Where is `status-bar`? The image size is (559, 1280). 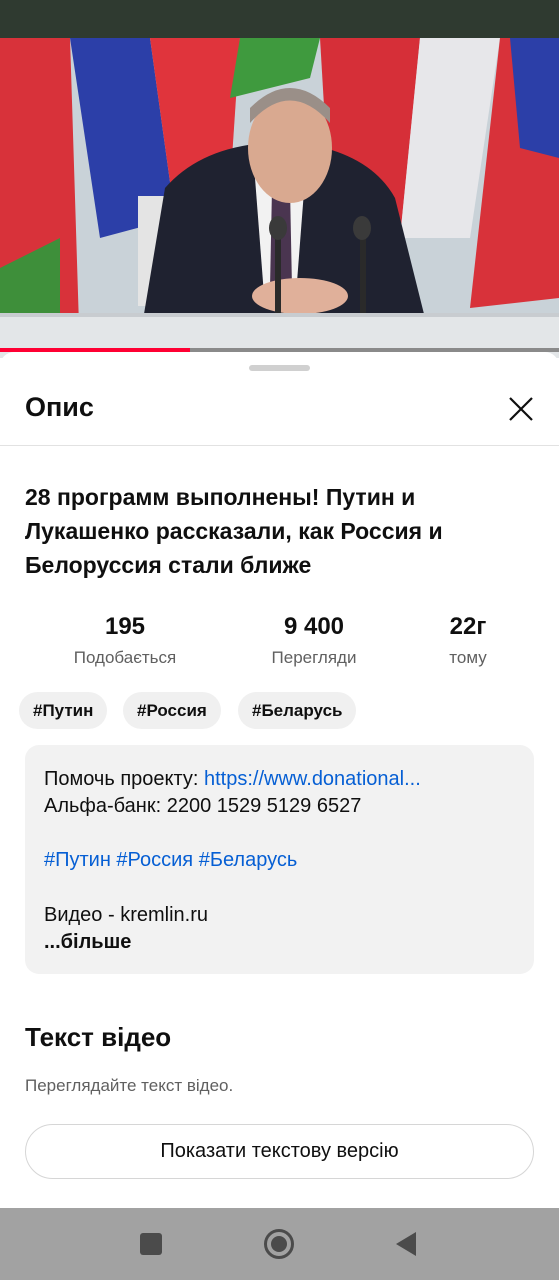 status-bar is located at coordinates (279, 19).